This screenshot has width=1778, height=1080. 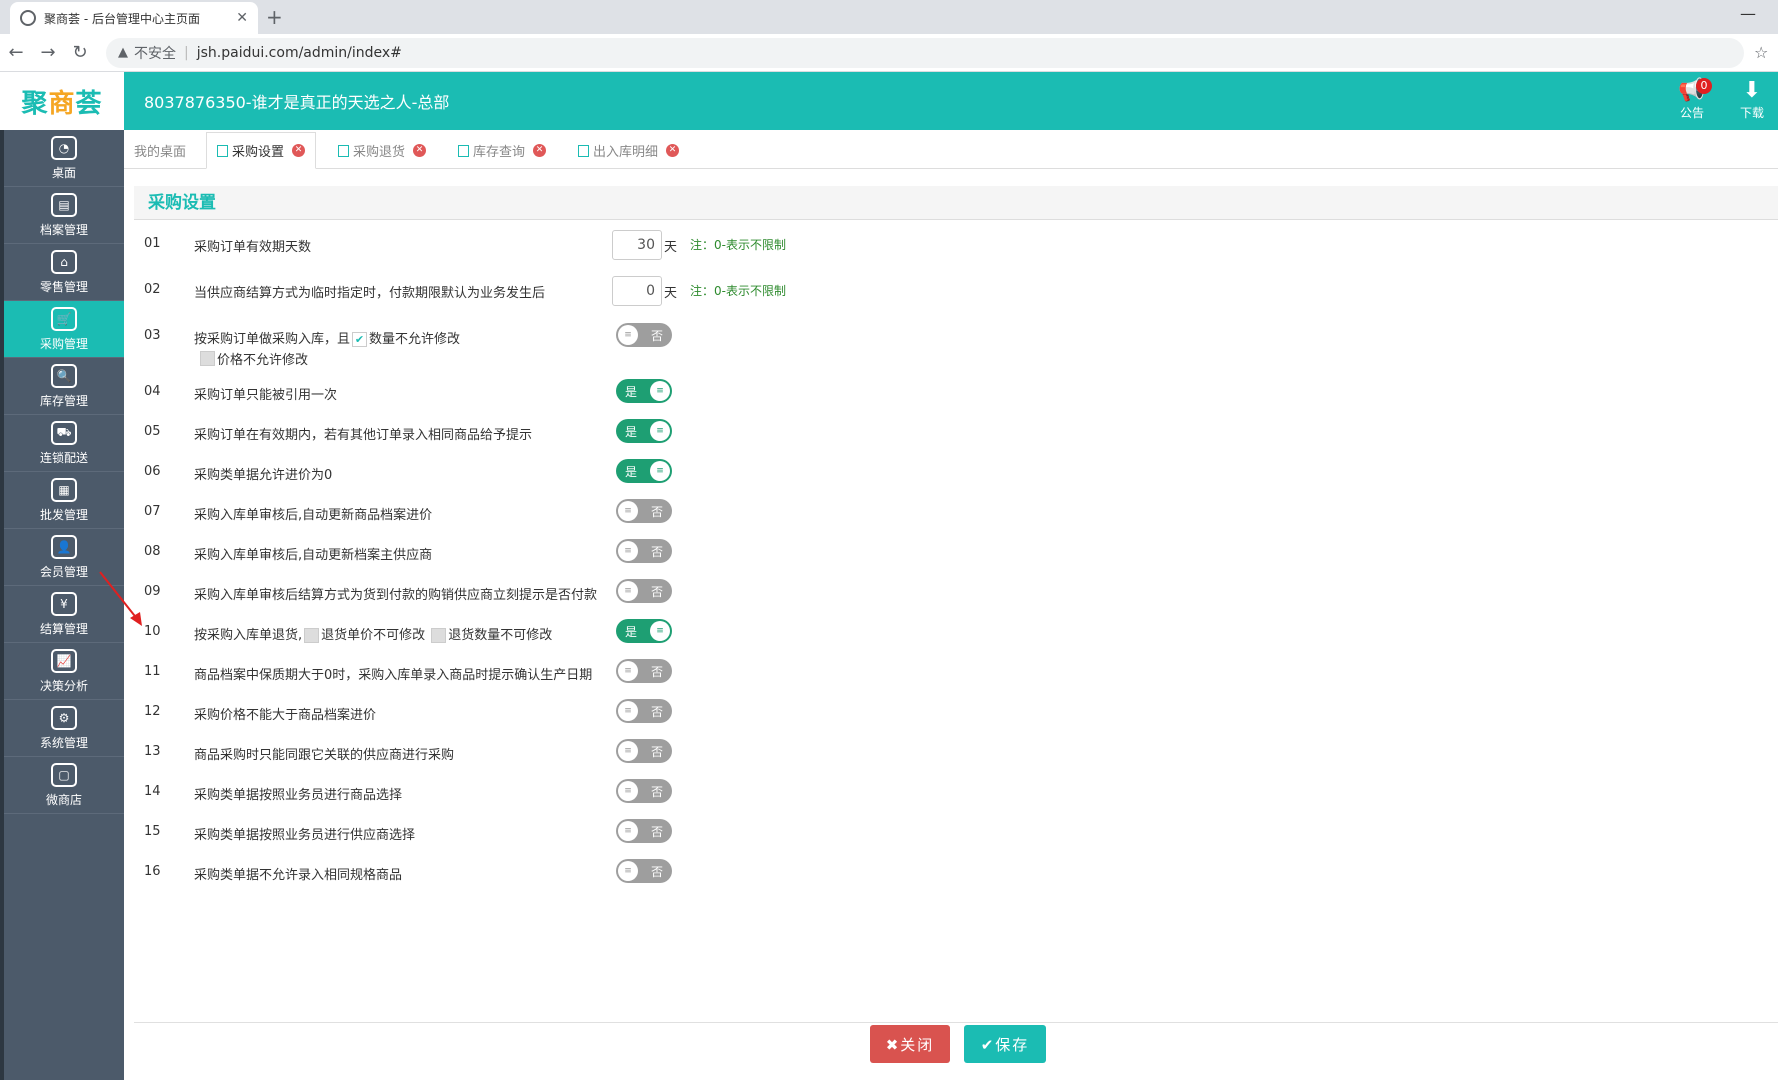 I want to click on row-number: 12, so click(x=152, y=711).